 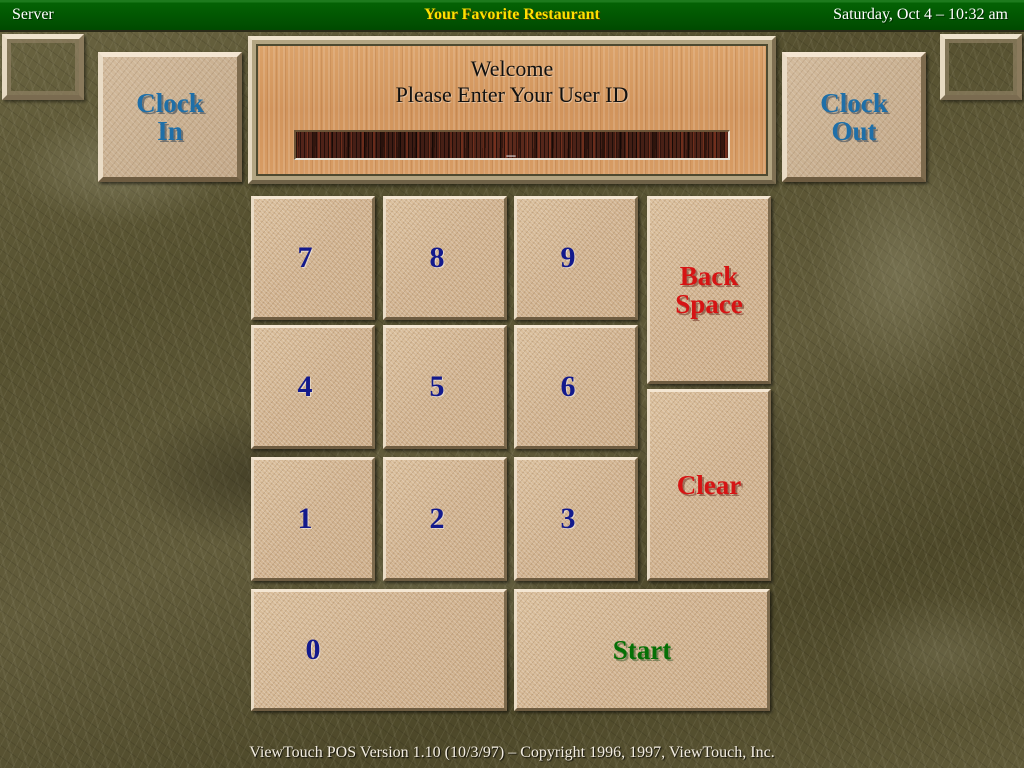 I want to click on backspace-button: Back Space, so click(x=709, y=290).